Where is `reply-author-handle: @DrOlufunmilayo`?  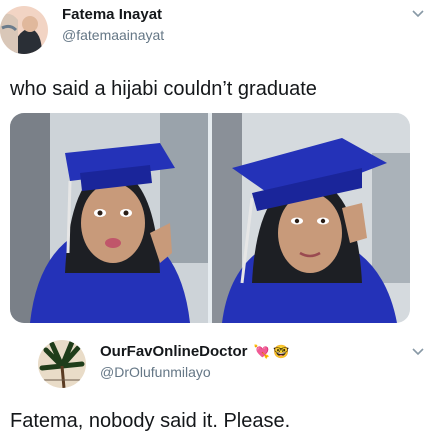
reply-author-handle: @DrOlufunmilayo is located at coordinates (155, 372).